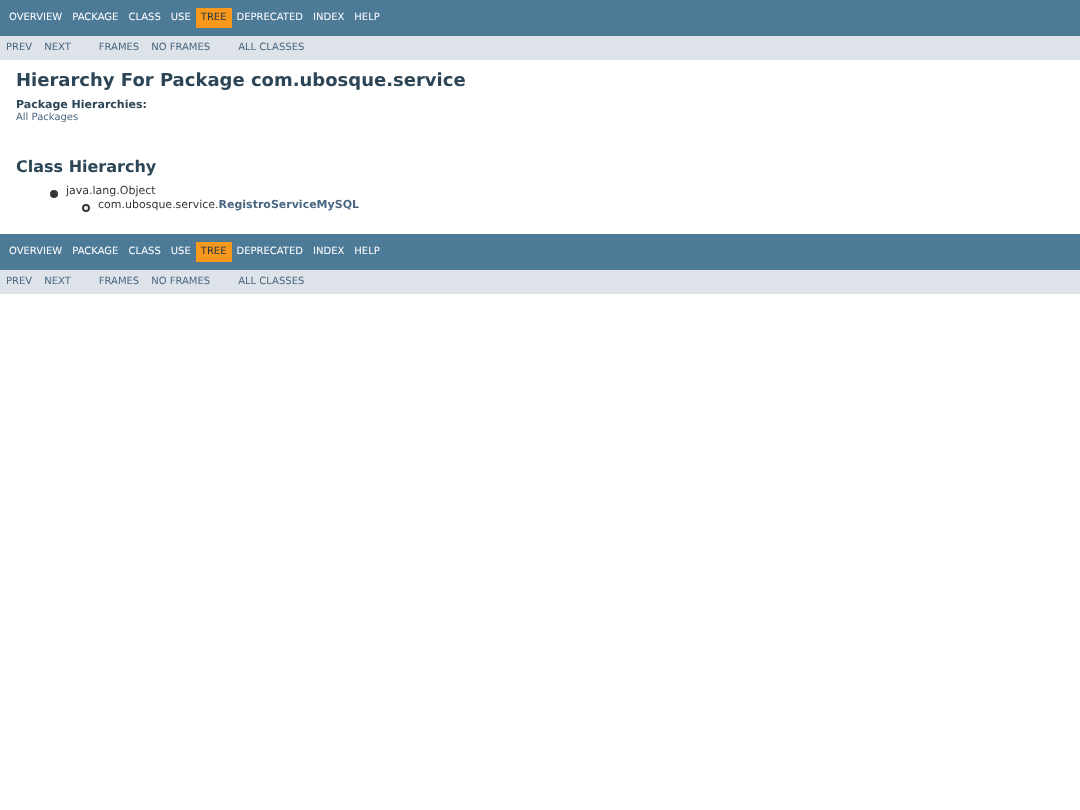 This screenshot has height=810, width=1080. Describe the element at coordinates (87, 167) in the screenshot. I see `section-heading: Class Hierarchy` at that location.